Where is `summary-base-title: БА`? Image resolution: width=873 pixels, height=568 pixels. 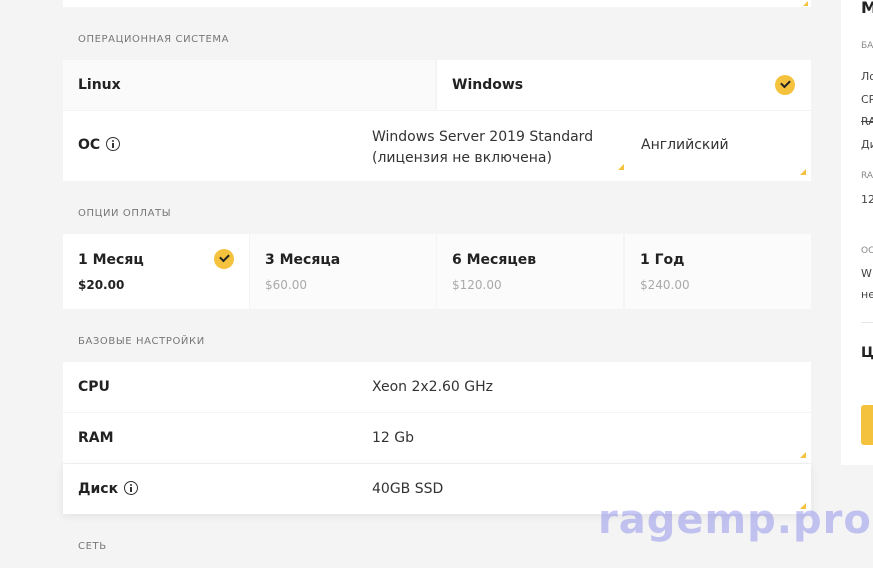
summary-base-title: БА is located at coordinates (867, 46).